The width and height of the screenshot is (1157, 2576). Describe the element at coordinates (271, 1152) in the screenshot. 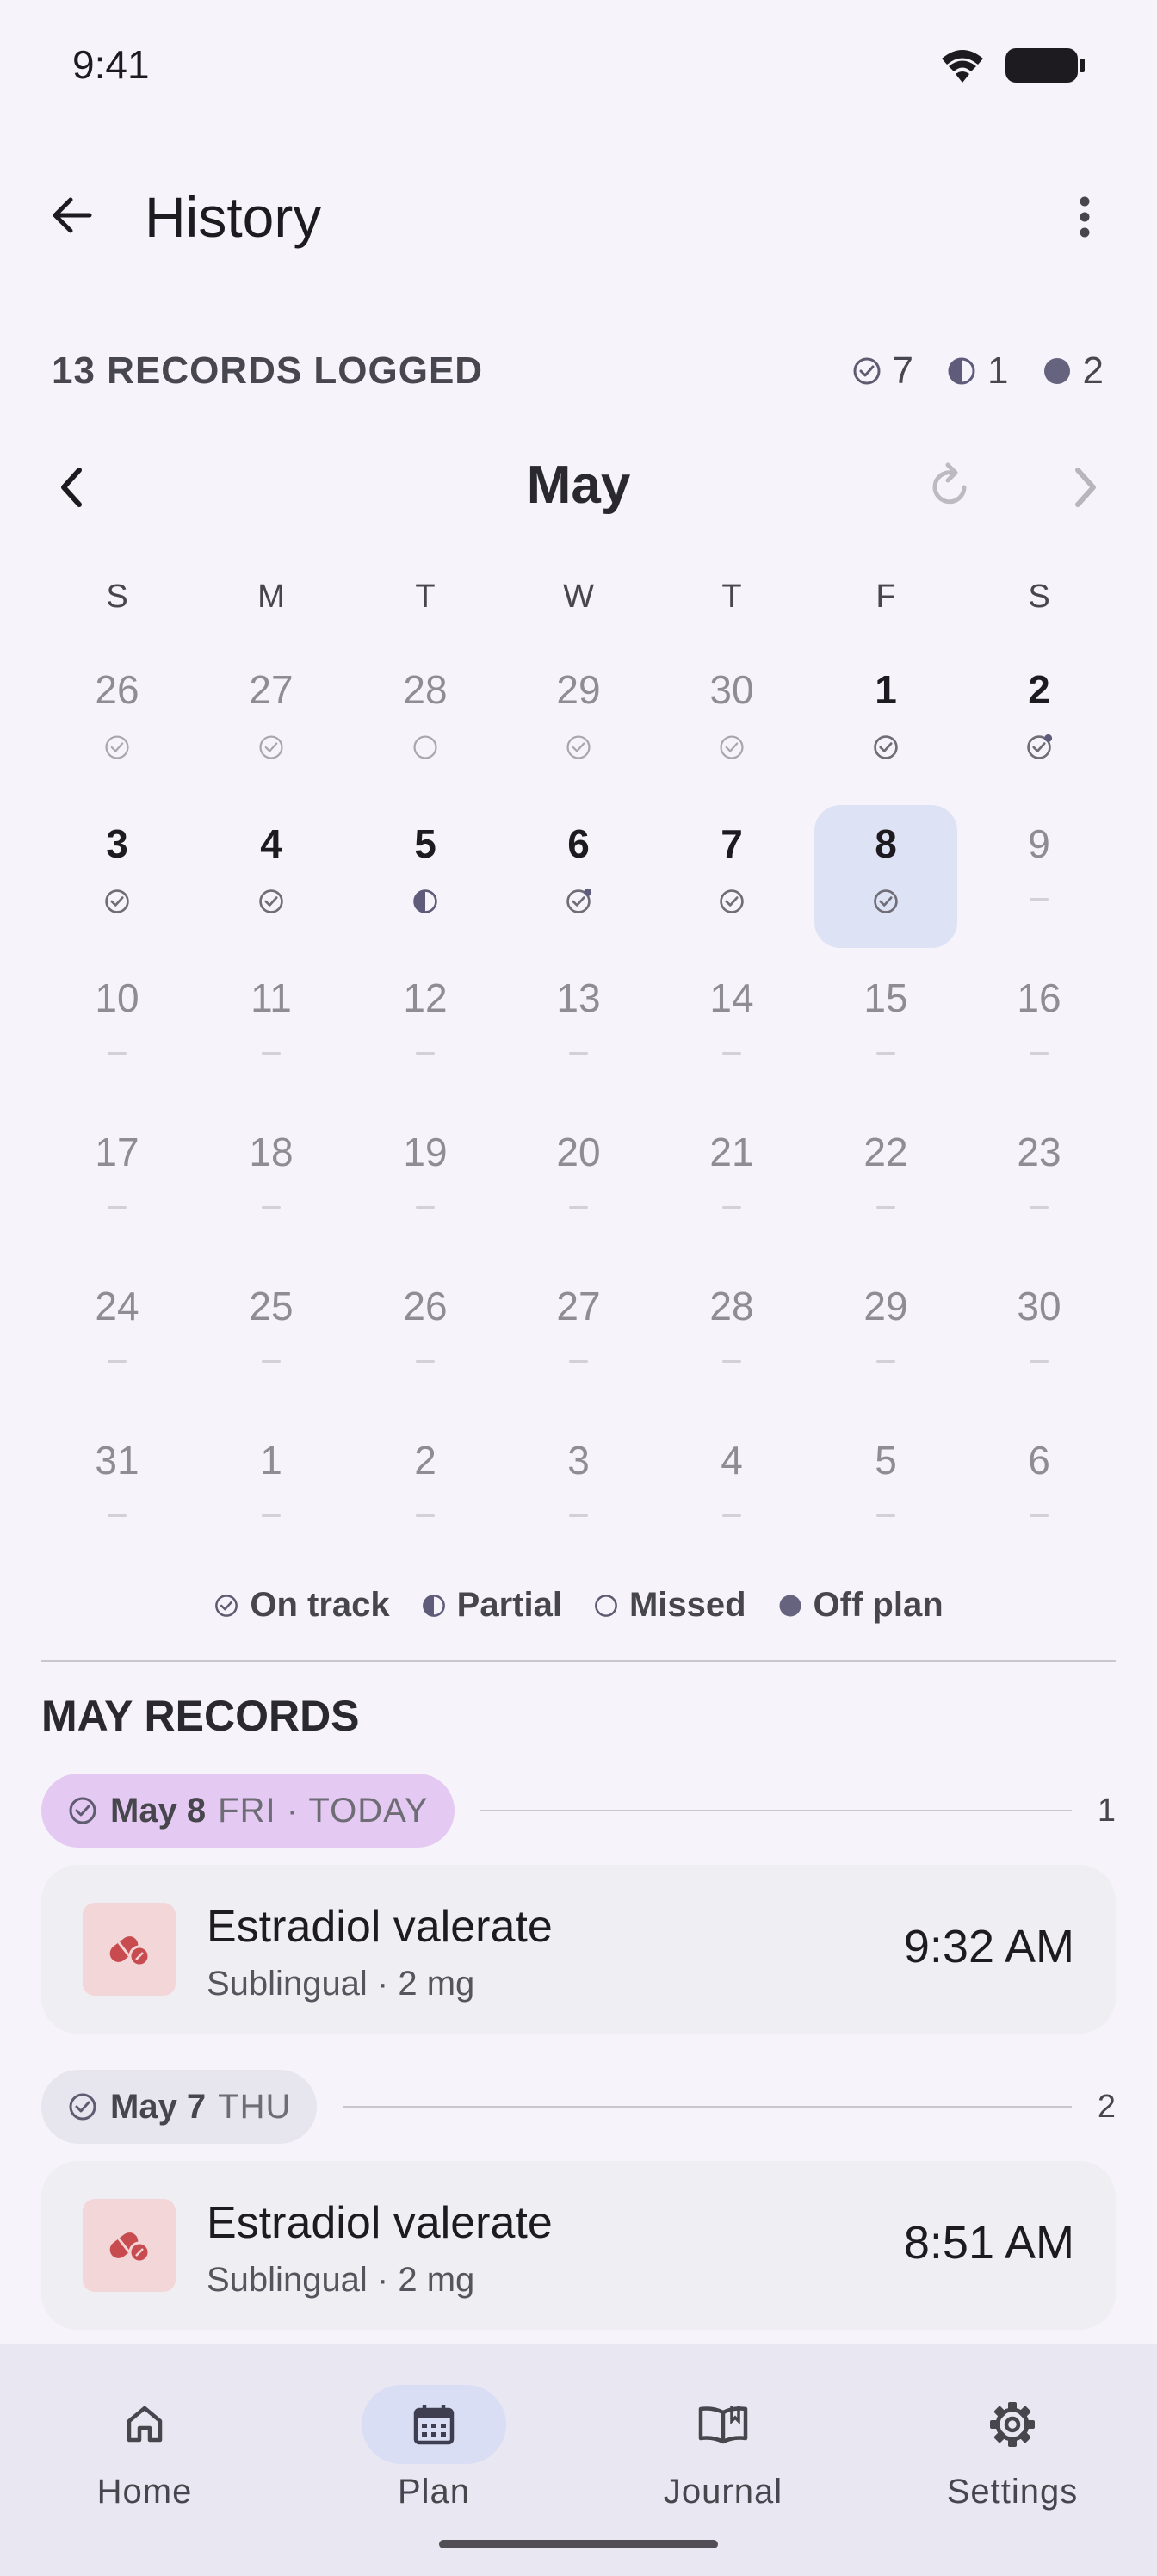

I see `day-number: 18` at that location.